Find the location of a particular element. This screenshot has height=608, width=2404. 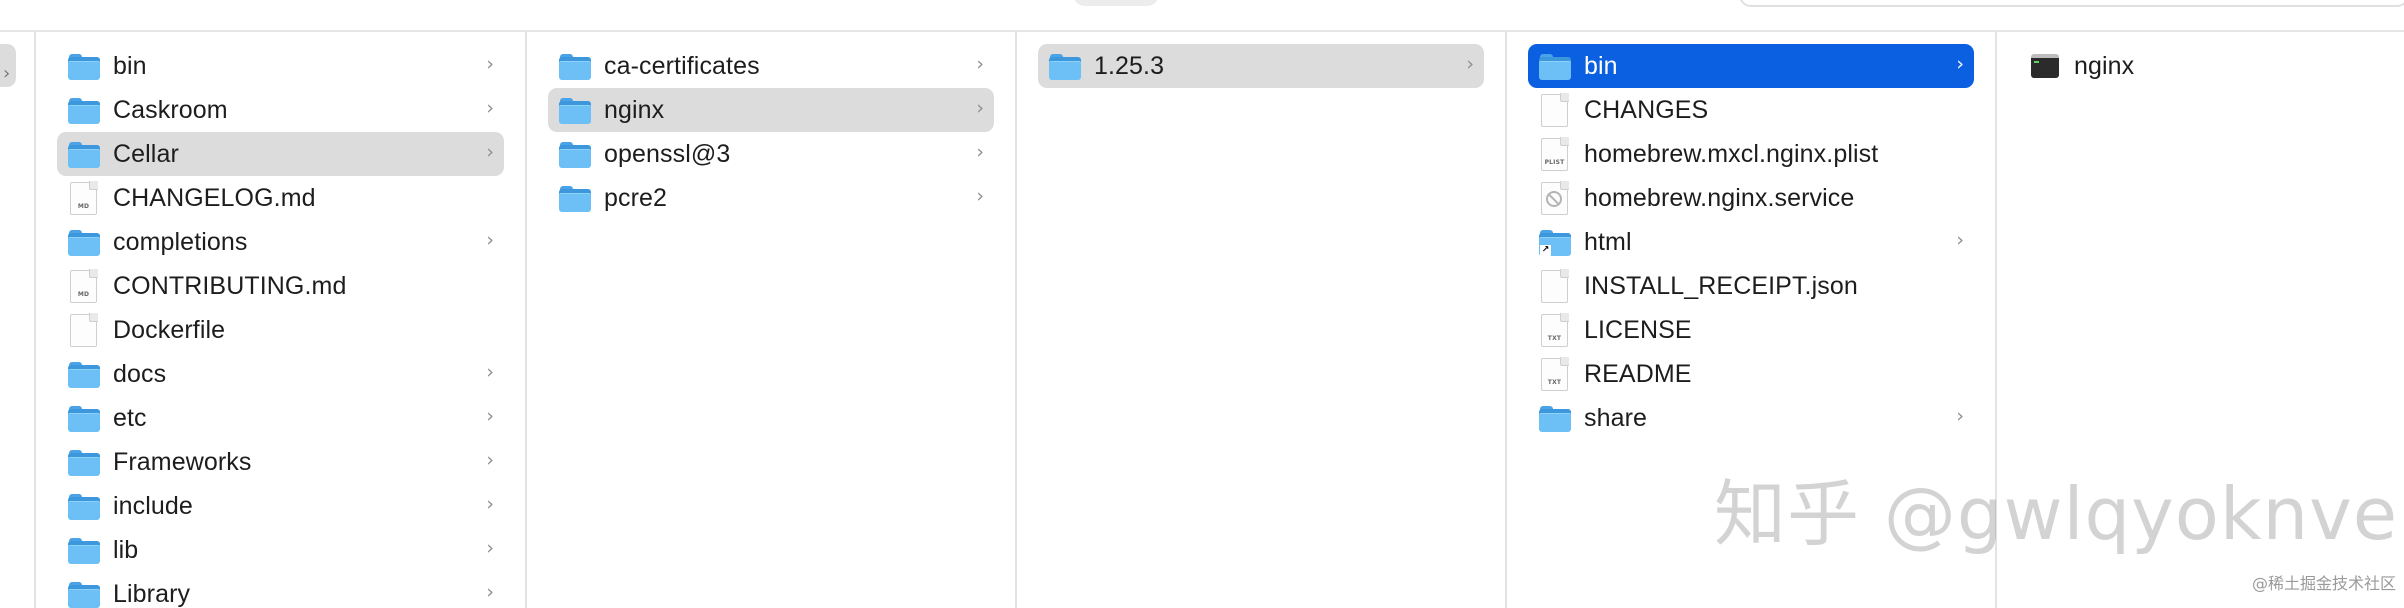

column-4-item-install-receipt-json: INSTALL_RECEIPT.json is located at coordinates (1751, 286).